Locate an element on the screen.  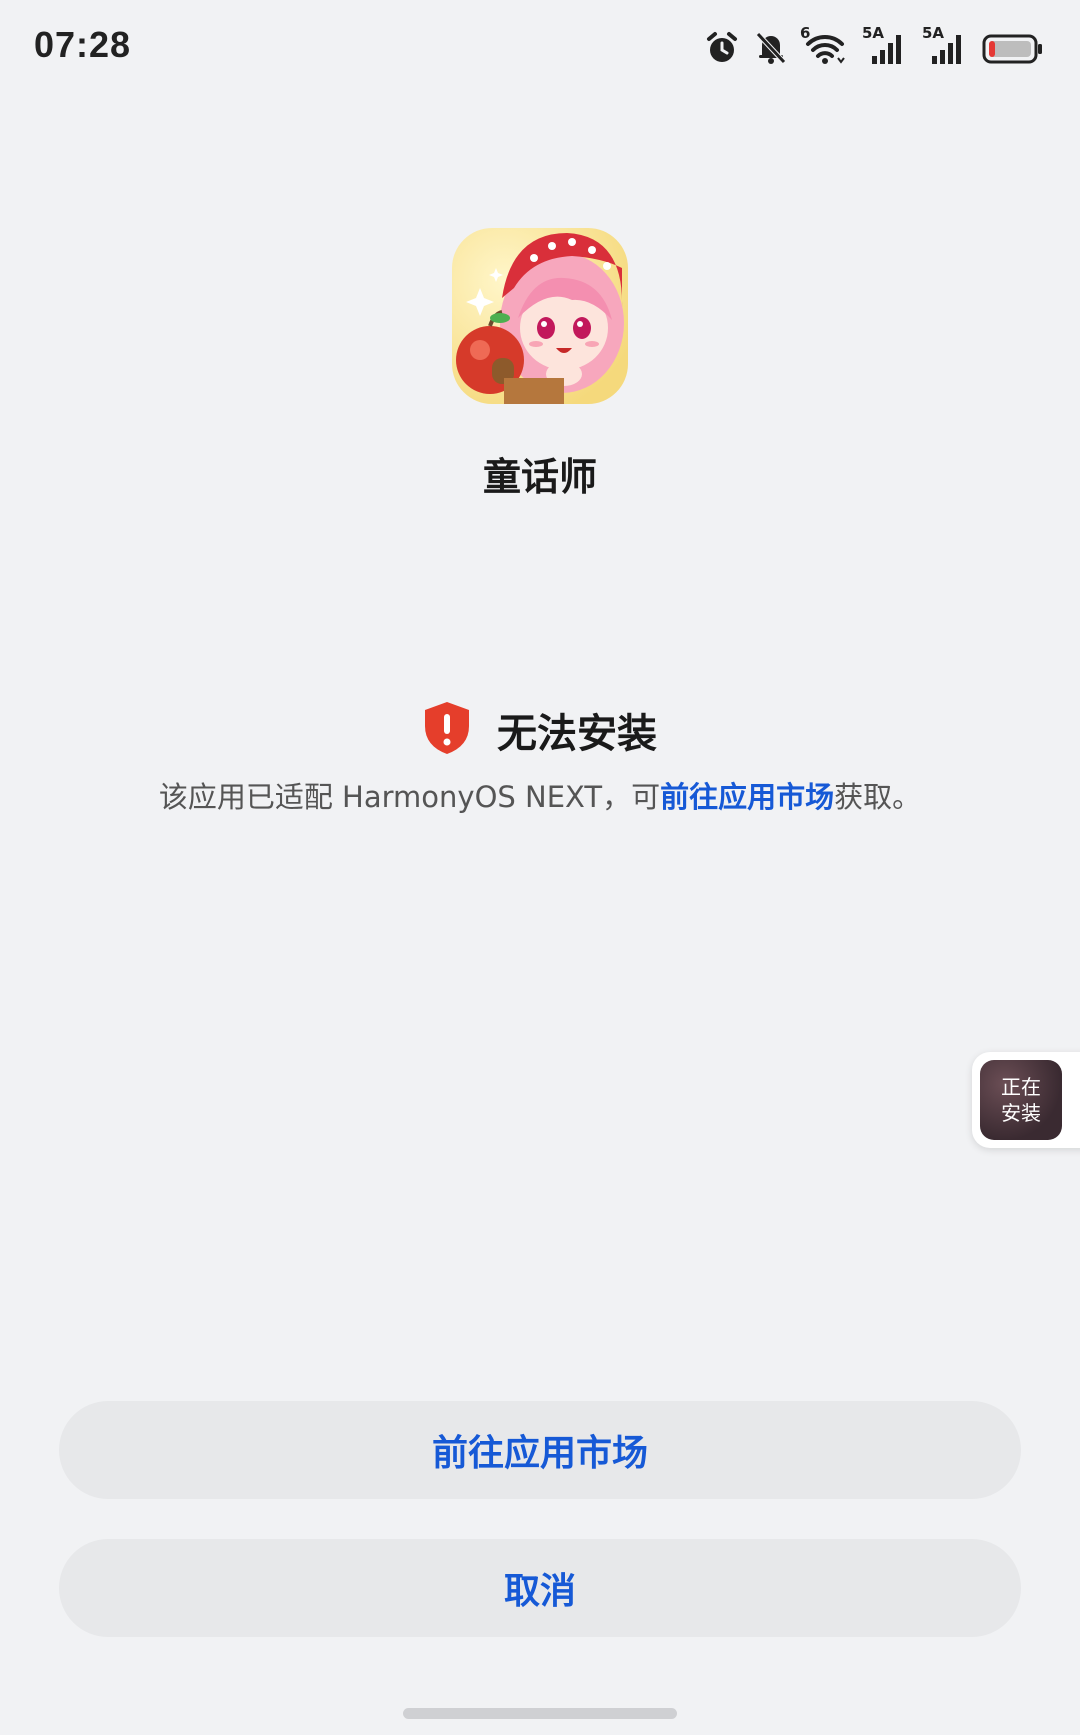
installing-line1: 正在 is located at coordinates (1021, 1087).